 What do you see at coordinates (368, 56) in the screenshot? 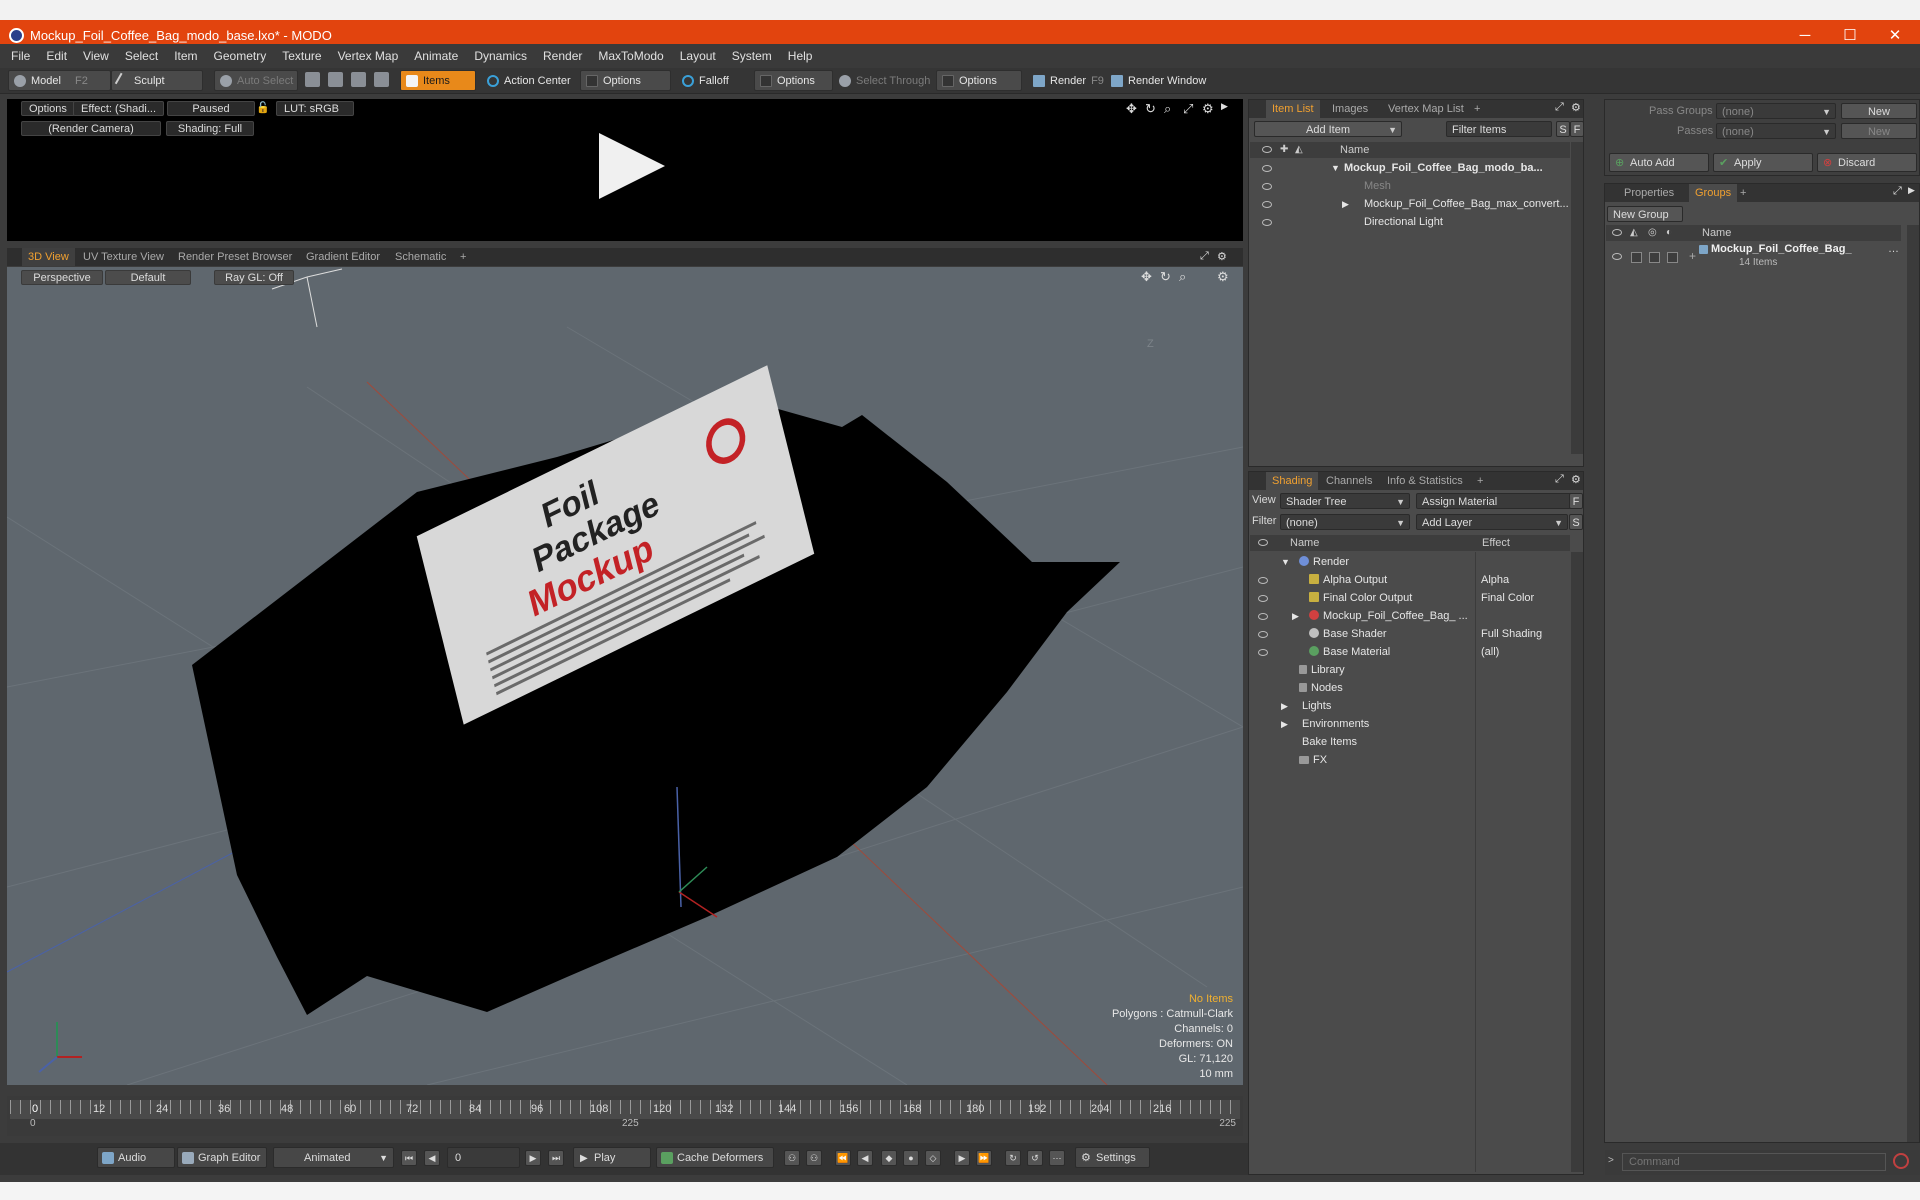
I see `menu-vertex-map: Vertex Map` at bounding box center [368, 56].